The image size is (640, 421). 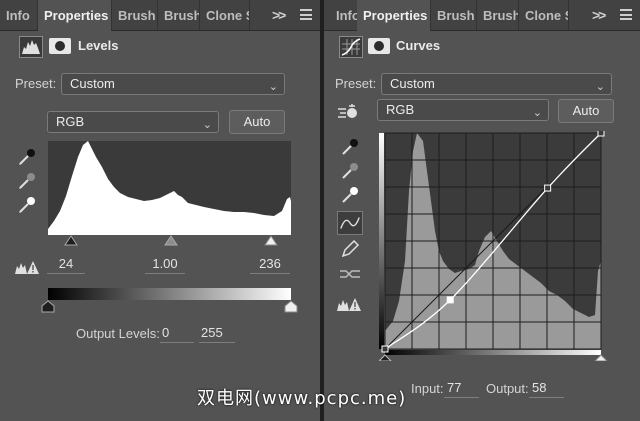 I want to click on output-black-slider, so click(x=48, y=306).